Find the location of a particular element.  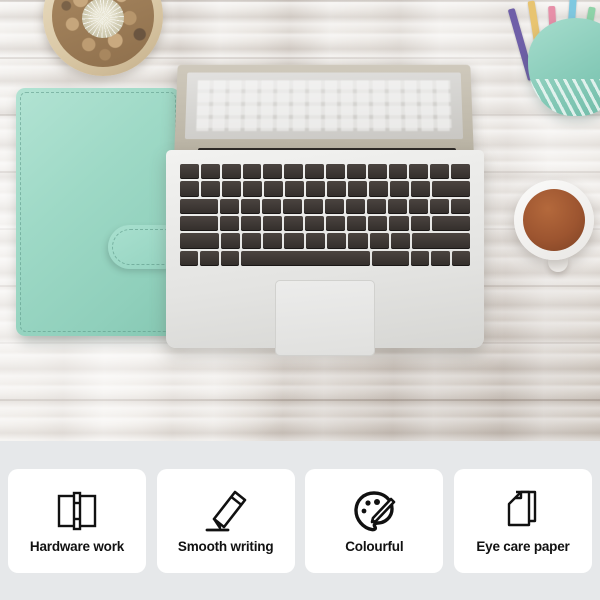

feature-card-hardware-work: Hardware work is located at coordinates (77, 520).